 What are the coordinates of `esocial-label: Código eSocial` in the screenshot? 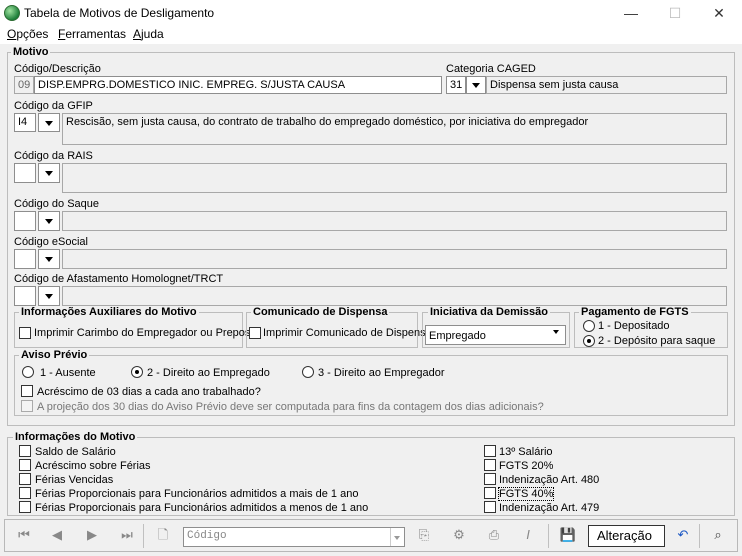 It's located at (51, 242).